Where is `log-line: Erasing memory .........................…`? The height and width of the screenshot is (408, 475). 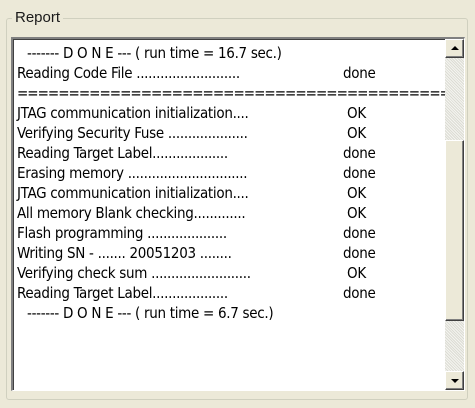 log-line: Erasing memory .........................… is located at coordinates (226, 173).